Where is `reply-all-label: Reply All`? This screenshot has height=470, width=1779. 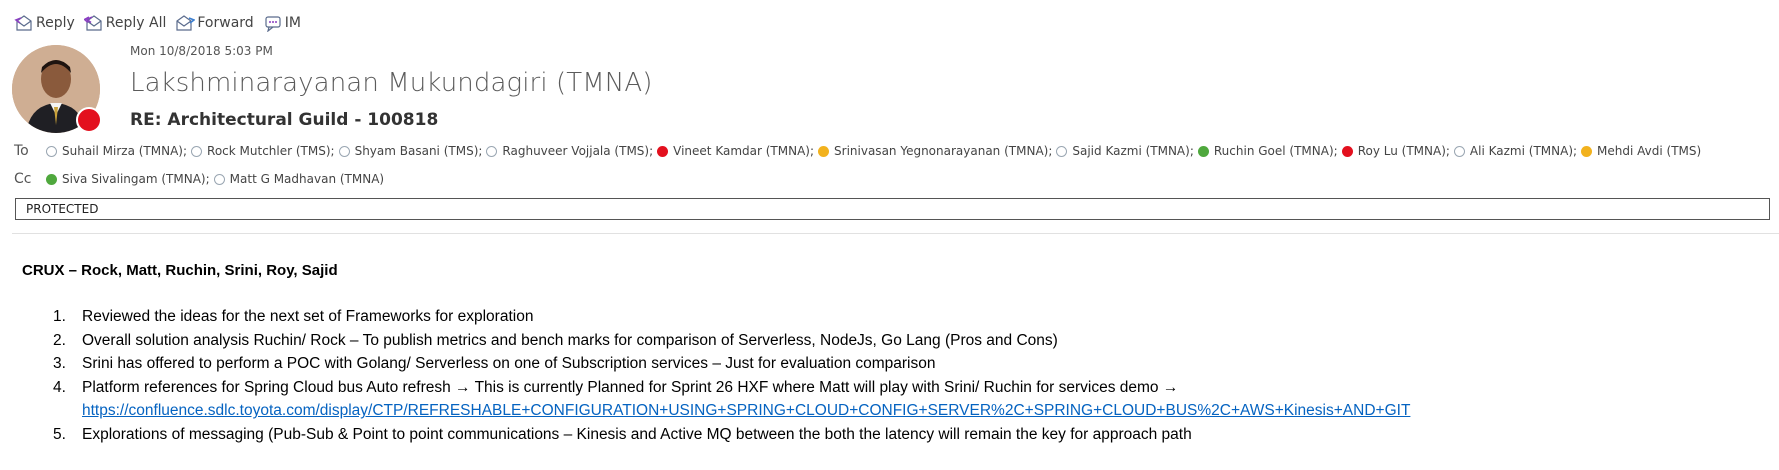
reply-all-label: Reply All is located at coordinates (136, 23).